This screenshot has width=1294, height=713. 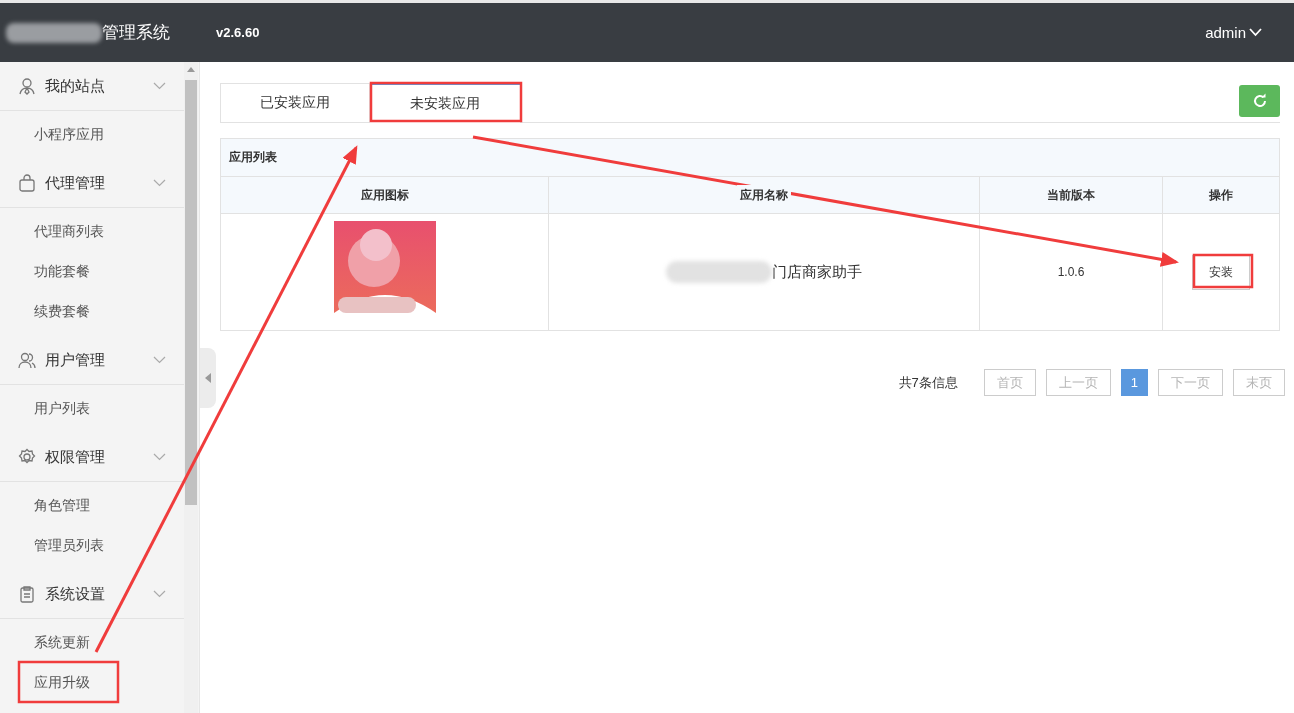 What do you see at coordinates (1233, 32) in the screenshot?
I see `user-menu: admin` at bounding box center [1233, 32].